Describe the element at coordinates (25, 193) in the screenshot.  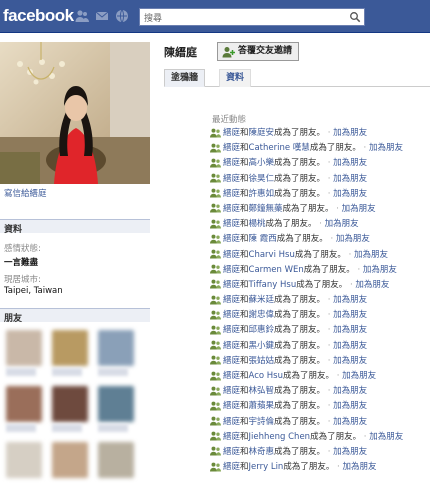
I see `write-message-link: 寫信給縉庭` at that location.